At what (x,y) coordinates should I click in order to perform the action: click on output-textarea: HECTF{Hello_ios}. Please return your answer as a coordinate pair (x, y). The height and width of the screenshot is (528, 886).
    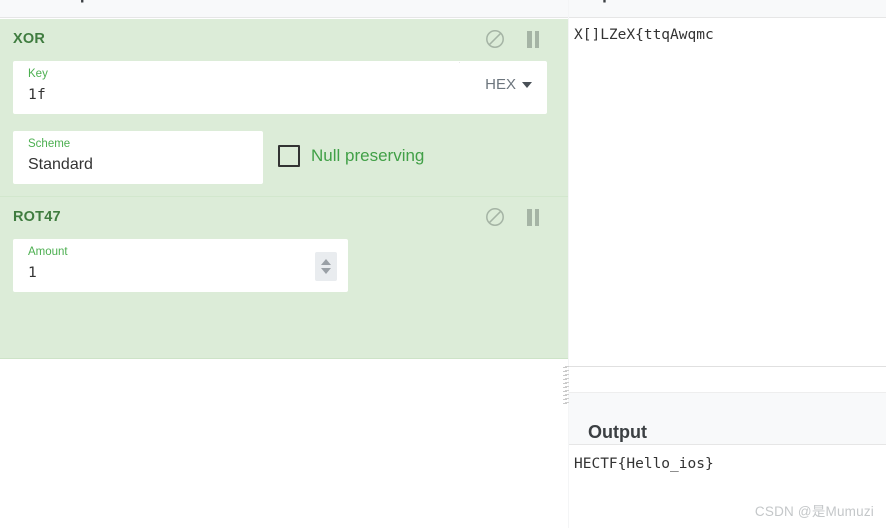
    Looking at the image, I should click on (727, 464).